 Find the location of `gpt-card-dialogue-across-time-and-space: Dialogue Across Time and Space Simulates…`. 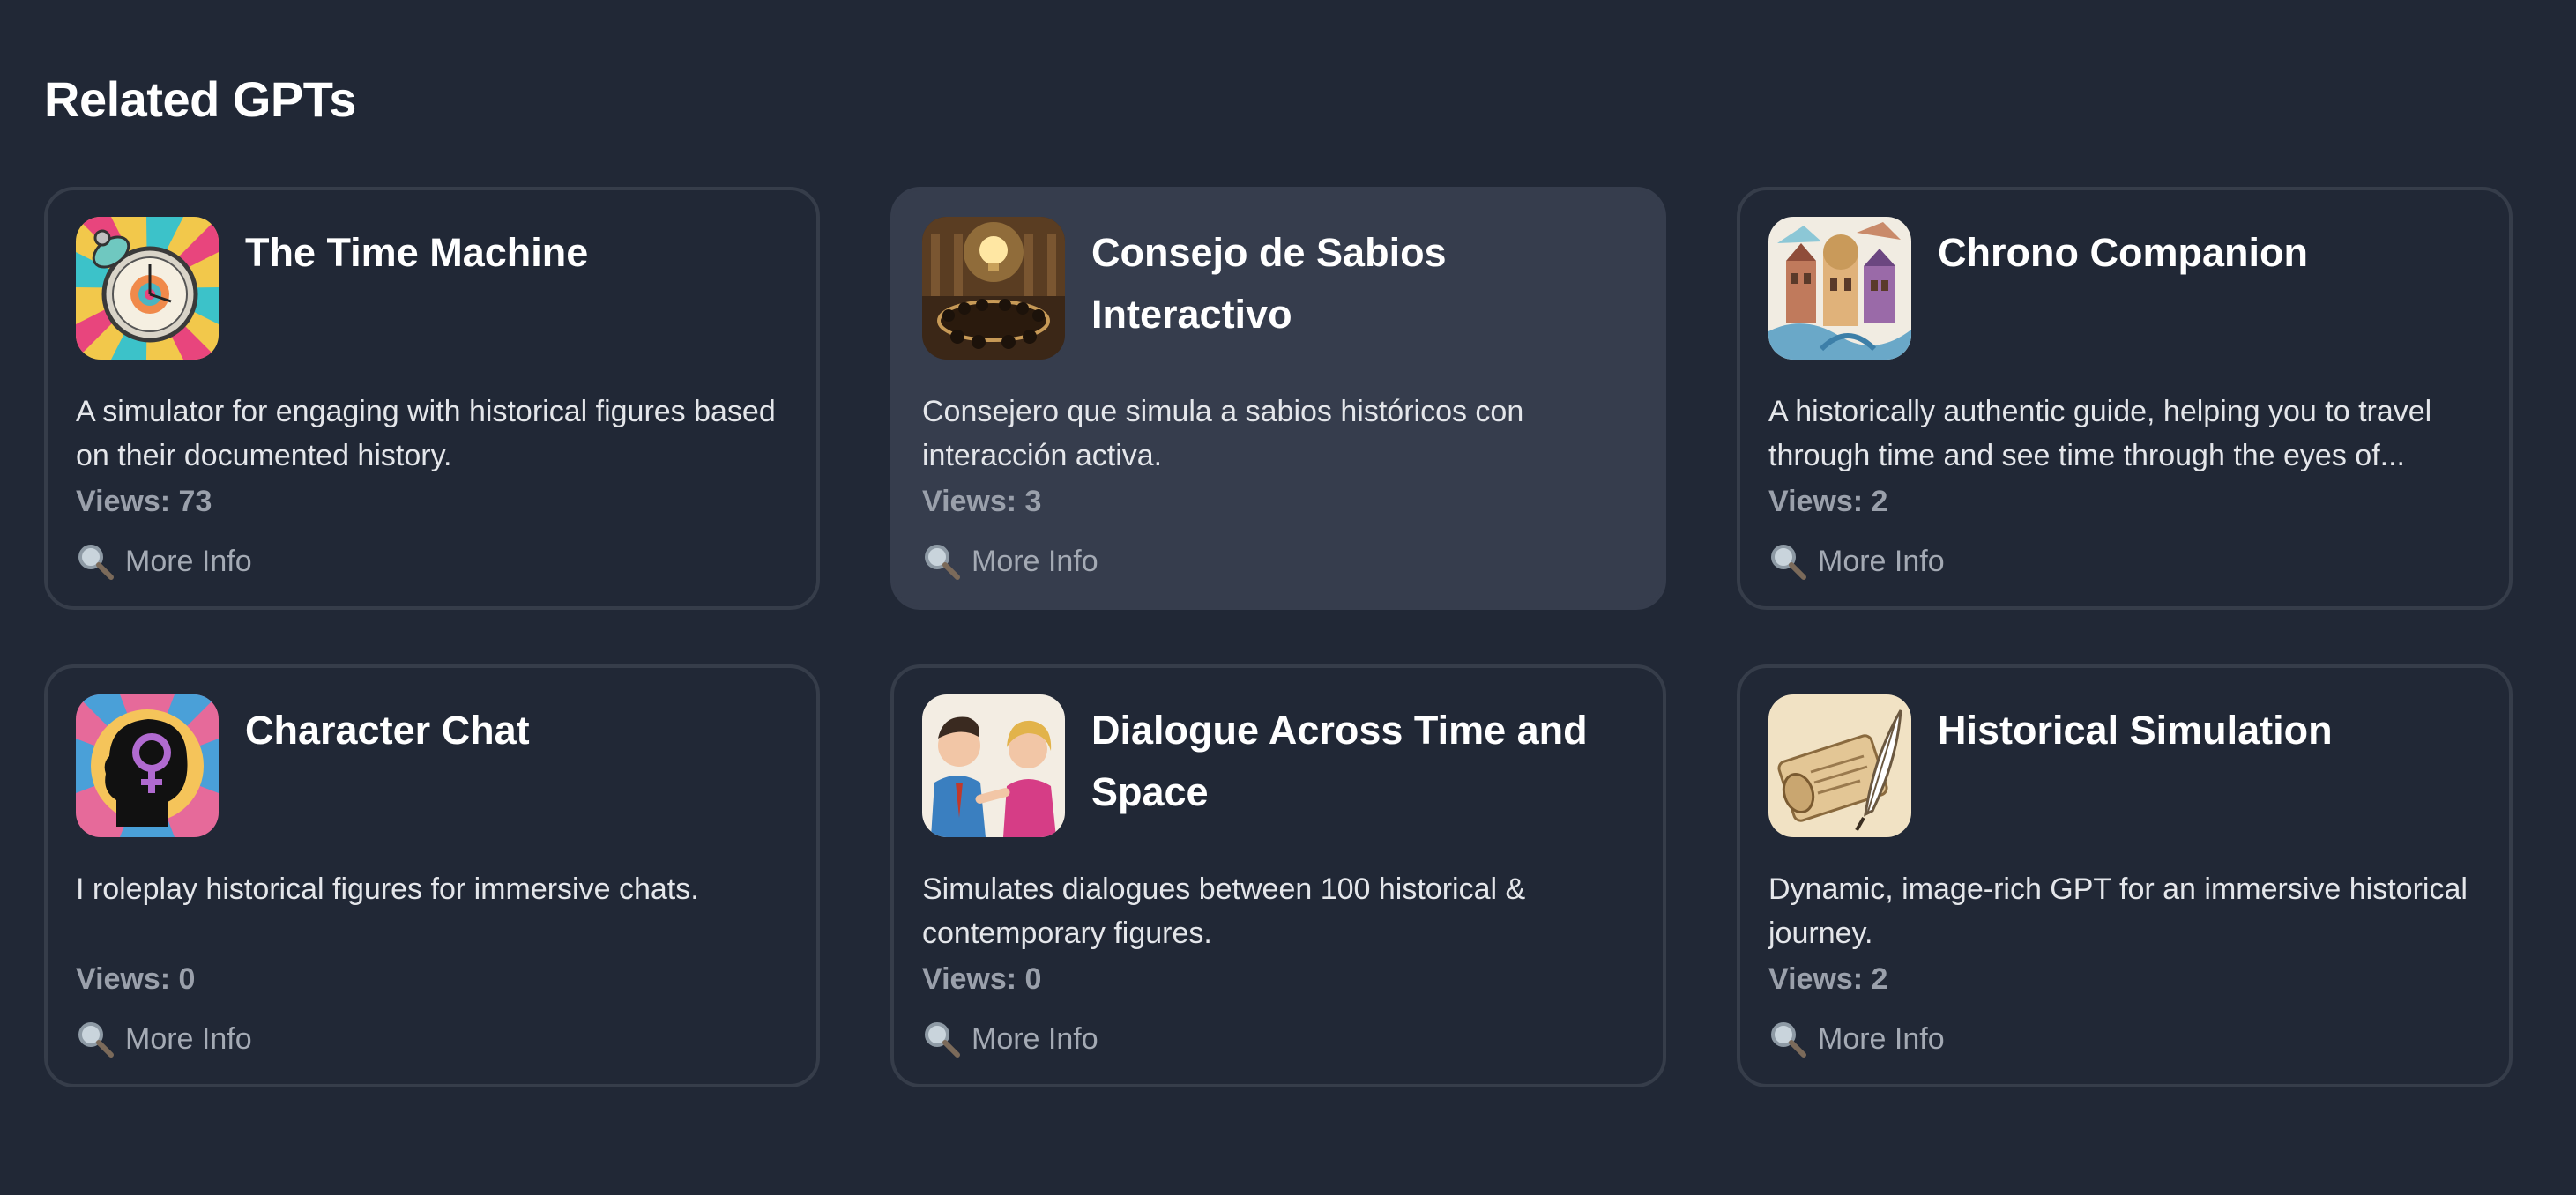

gpt-card-dialogue-across-time-and-space: Dialogue Across Time and Space Simulates… is located at coordinates (1278, 875).